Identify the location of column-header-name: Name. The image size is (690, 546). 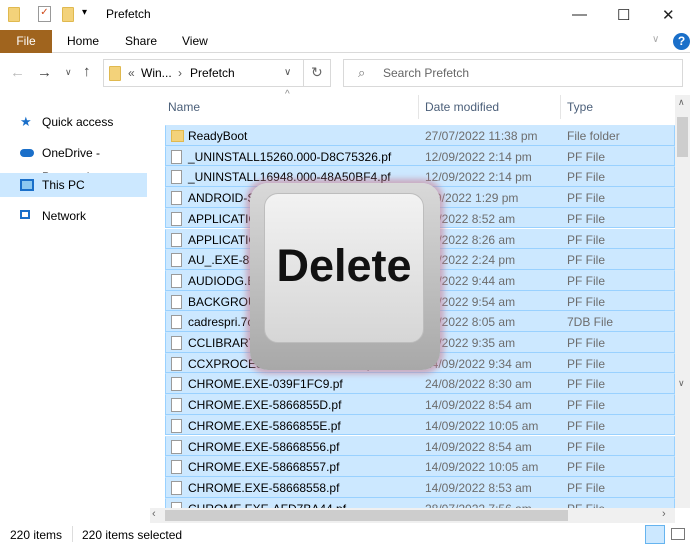
(184, 107).